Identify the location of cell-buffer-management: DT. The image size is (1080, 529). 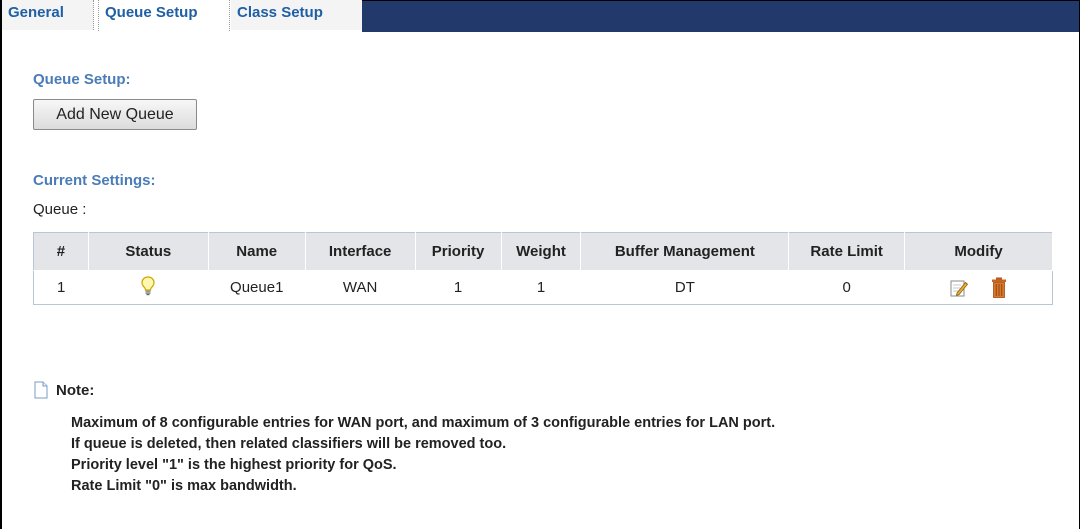
(684, 287).